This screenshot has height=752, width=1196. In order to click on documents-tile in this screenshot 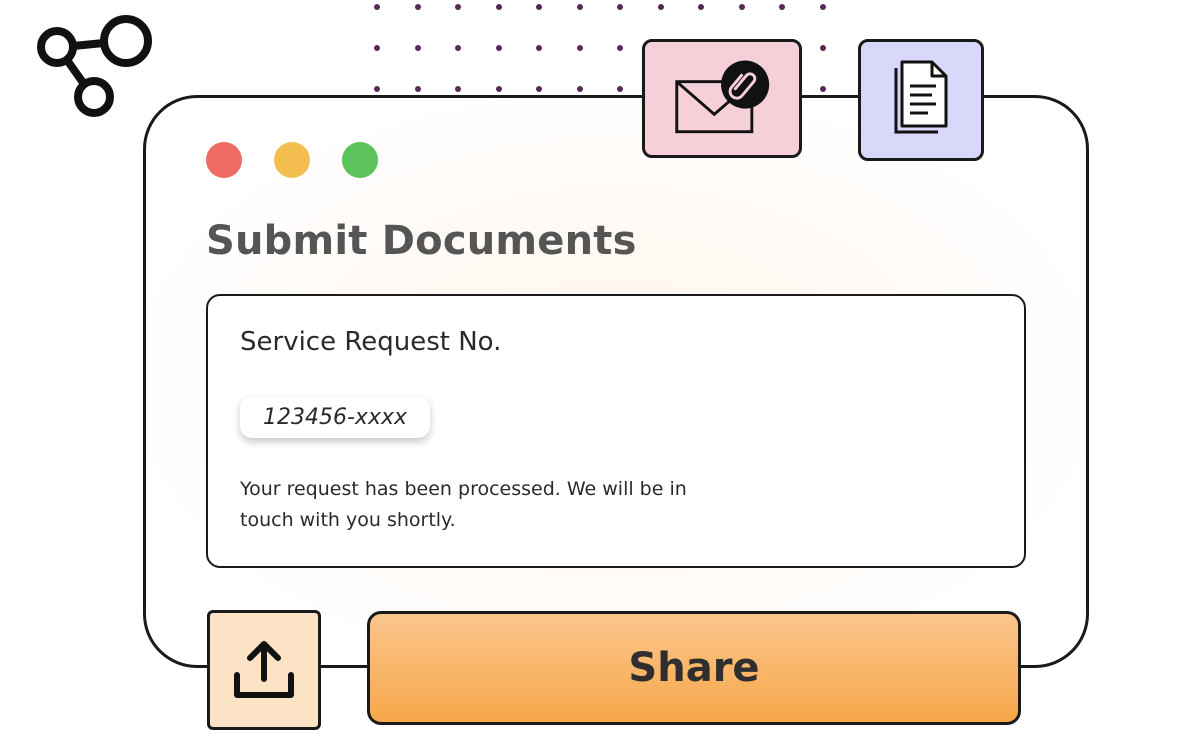, I will do `click(921, 100)`.